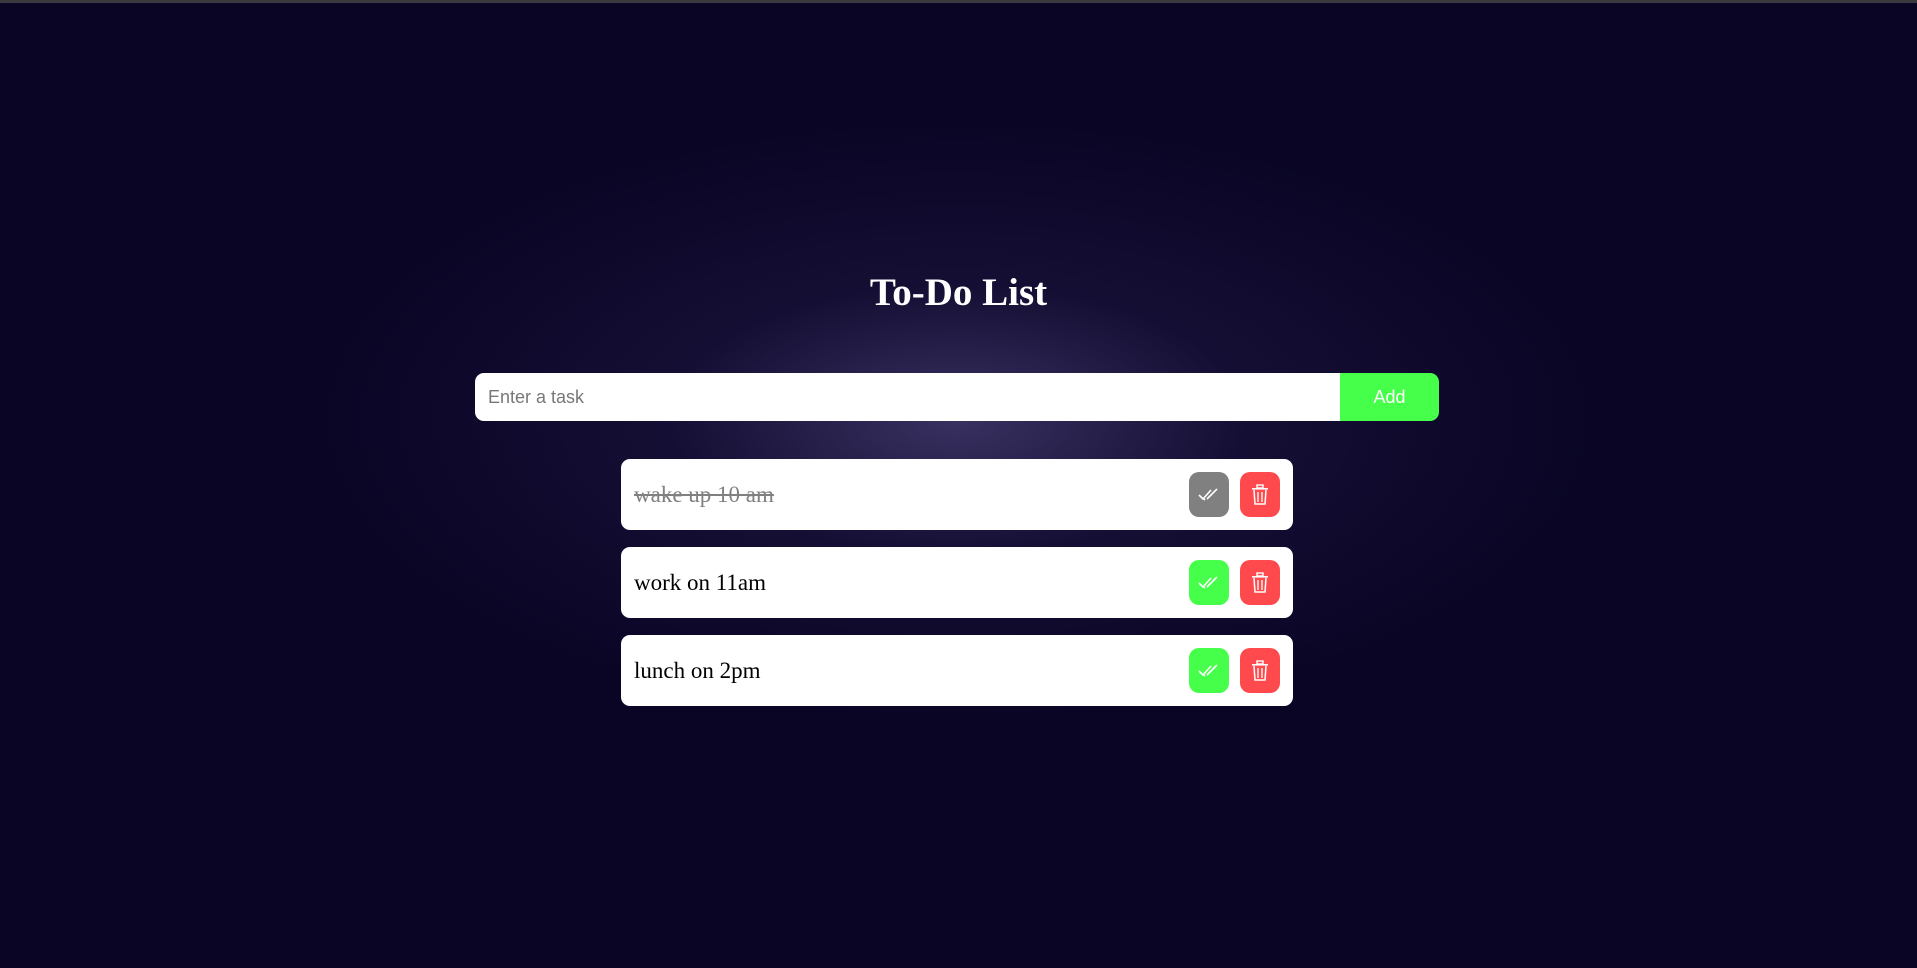  I want to click on task-input, so click(907, 397).